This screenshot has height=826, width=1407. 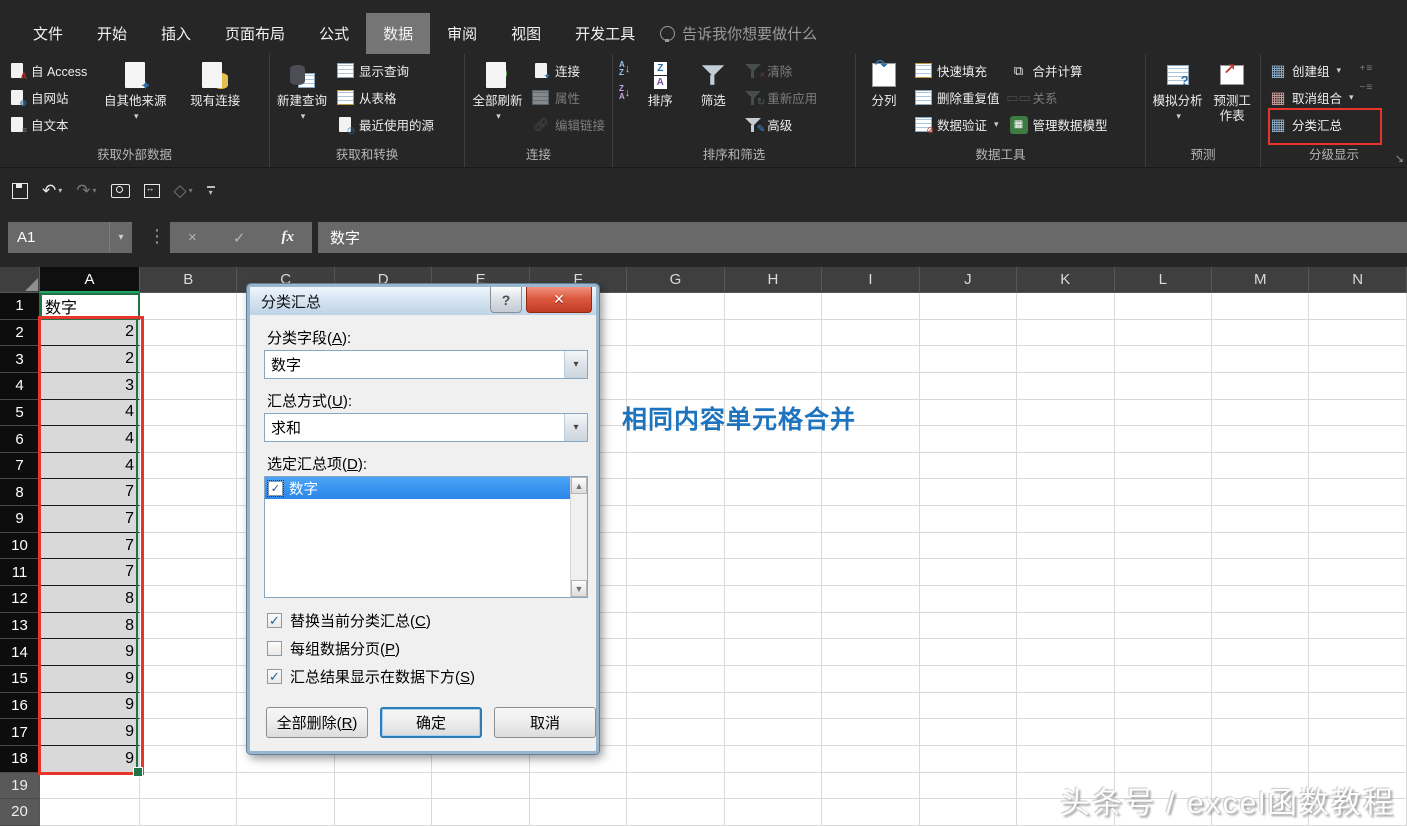 What do you see at coordinates (1260, 599) in the screenshot?
I see `cell-M12` at bounding box center [1260, 599].